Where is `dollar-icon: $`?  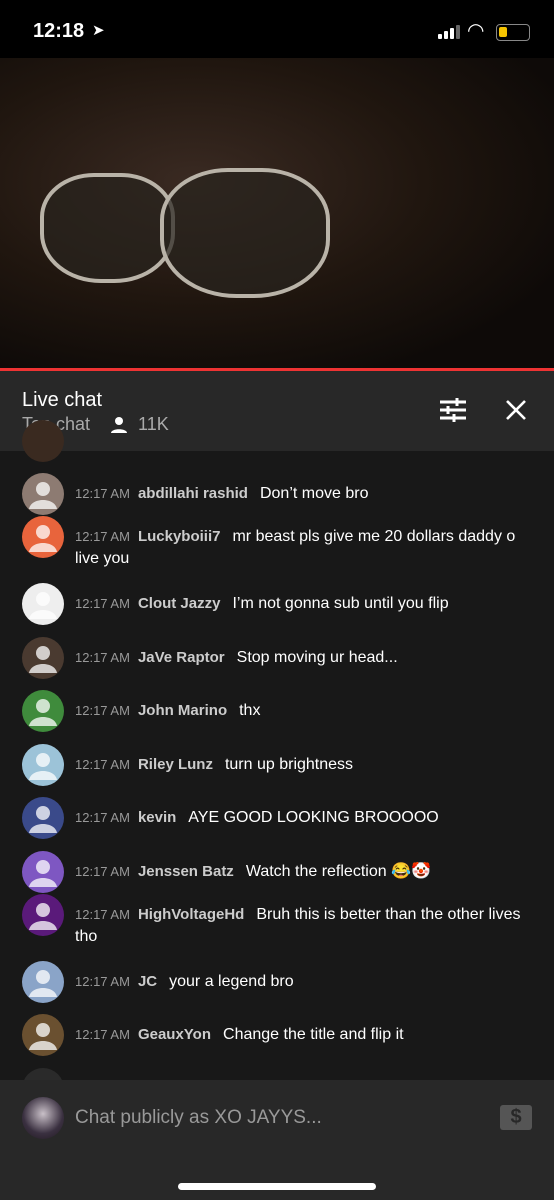 dollar-icon: $ is located at coordinates (516, 1117).